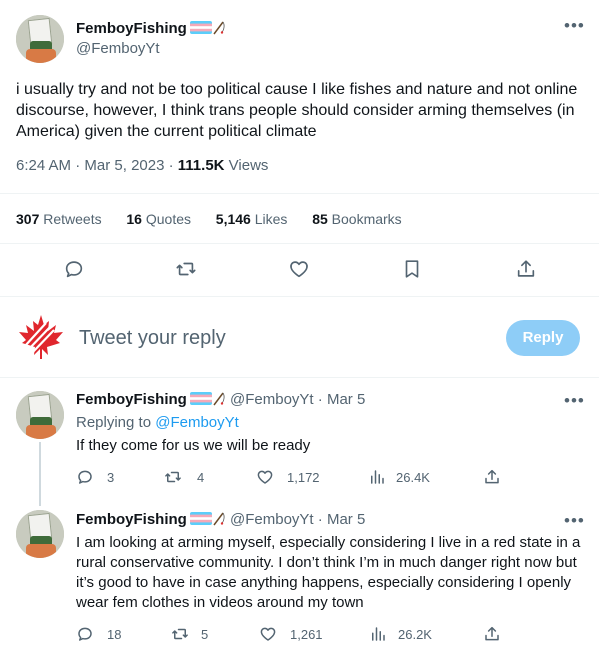  I want to click on reply-input: Tweet your reply, so click(152, 338).